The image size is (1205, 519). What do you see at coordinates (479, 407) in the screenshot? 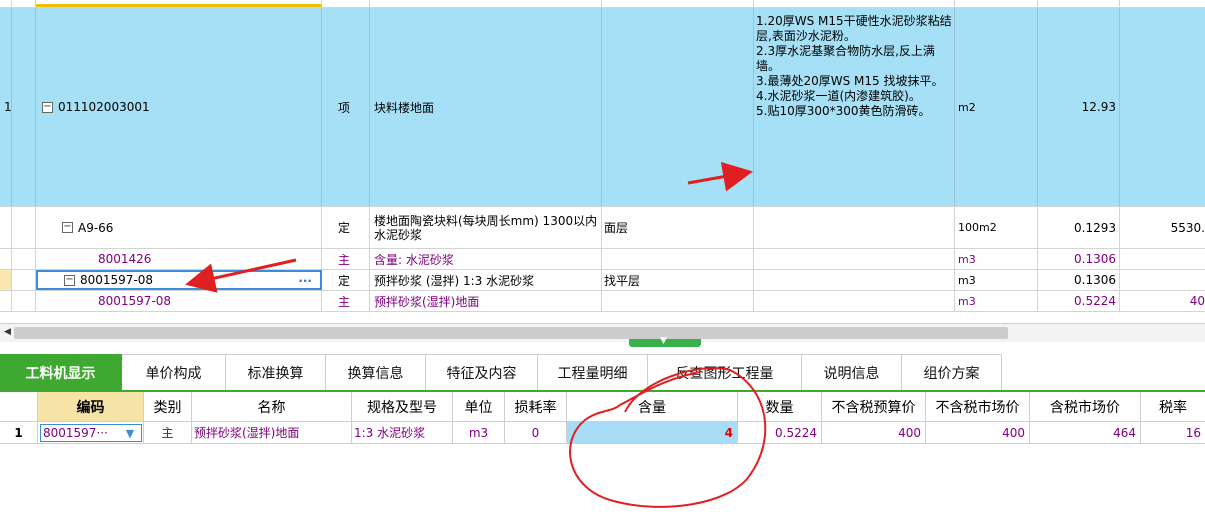
I see `col-header-unit: 单位` at bounding box center [479, 407].